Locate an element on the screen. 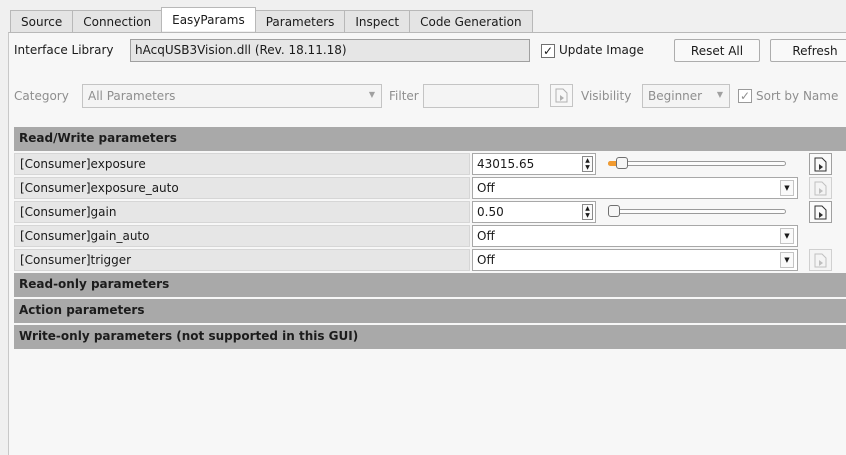  section-read-write: Read/Write parameters is located at coordinates (430, 139).